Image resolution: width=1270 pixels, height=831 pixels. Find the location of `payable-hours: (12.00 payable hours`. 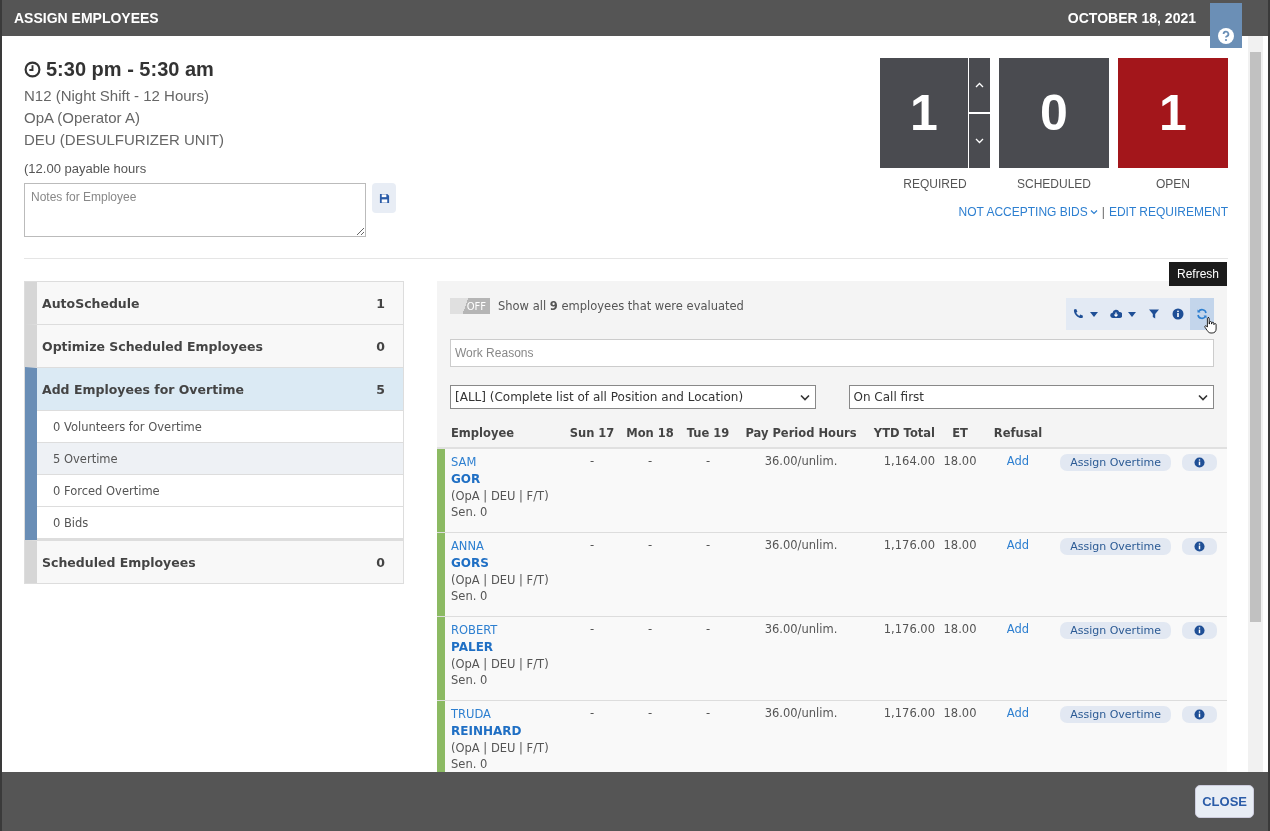

payable-hours: (12.00 payable hours is located at coordinates (86, 168).